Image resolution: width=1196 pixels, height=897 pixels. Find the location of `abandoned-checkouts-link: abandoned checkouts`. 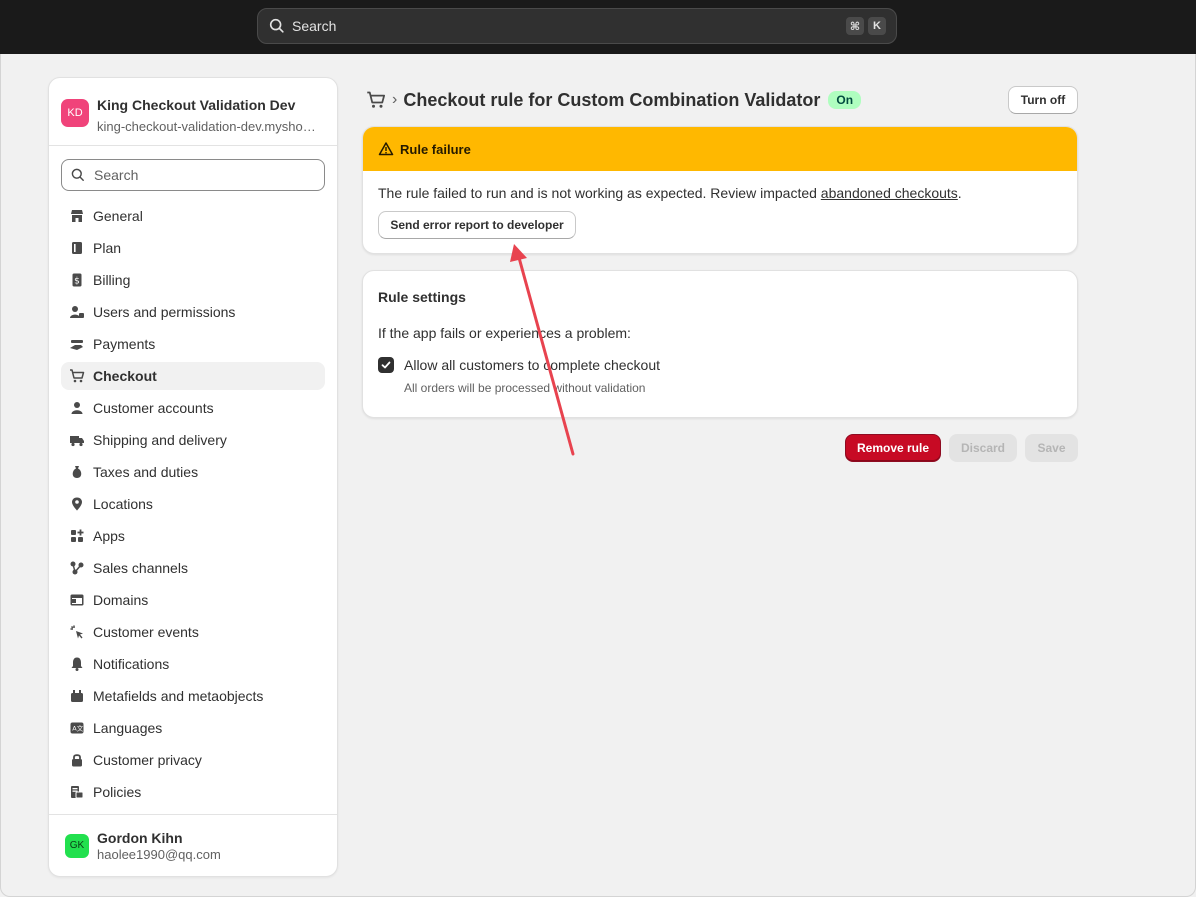

abandoned-checkouts-link: abandoned checkouts is located at coordinates (889, 193).